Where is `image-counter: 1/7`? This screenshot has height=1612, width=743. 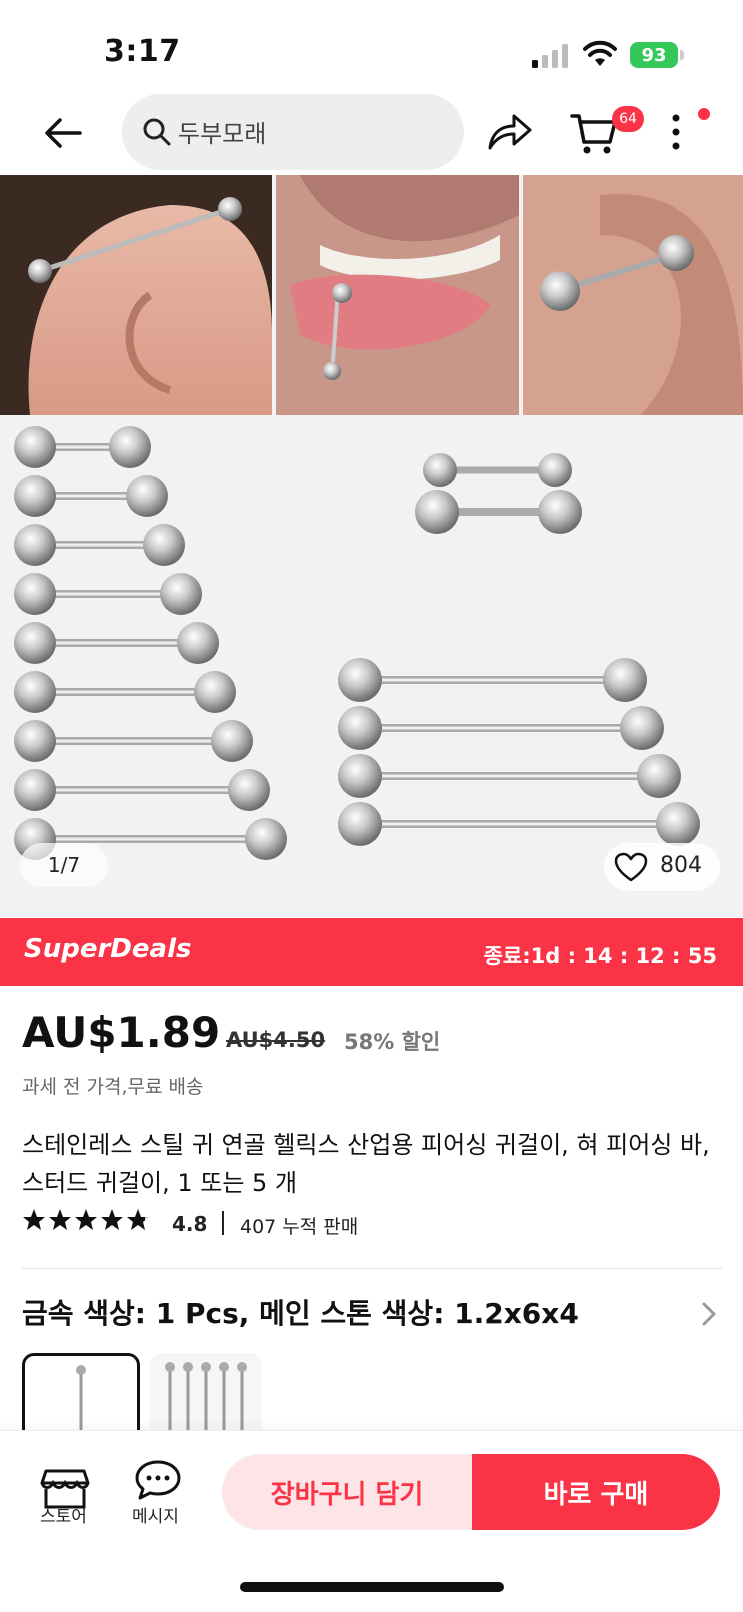 image-counter: 1/7 is located at coordinates (64, 865).